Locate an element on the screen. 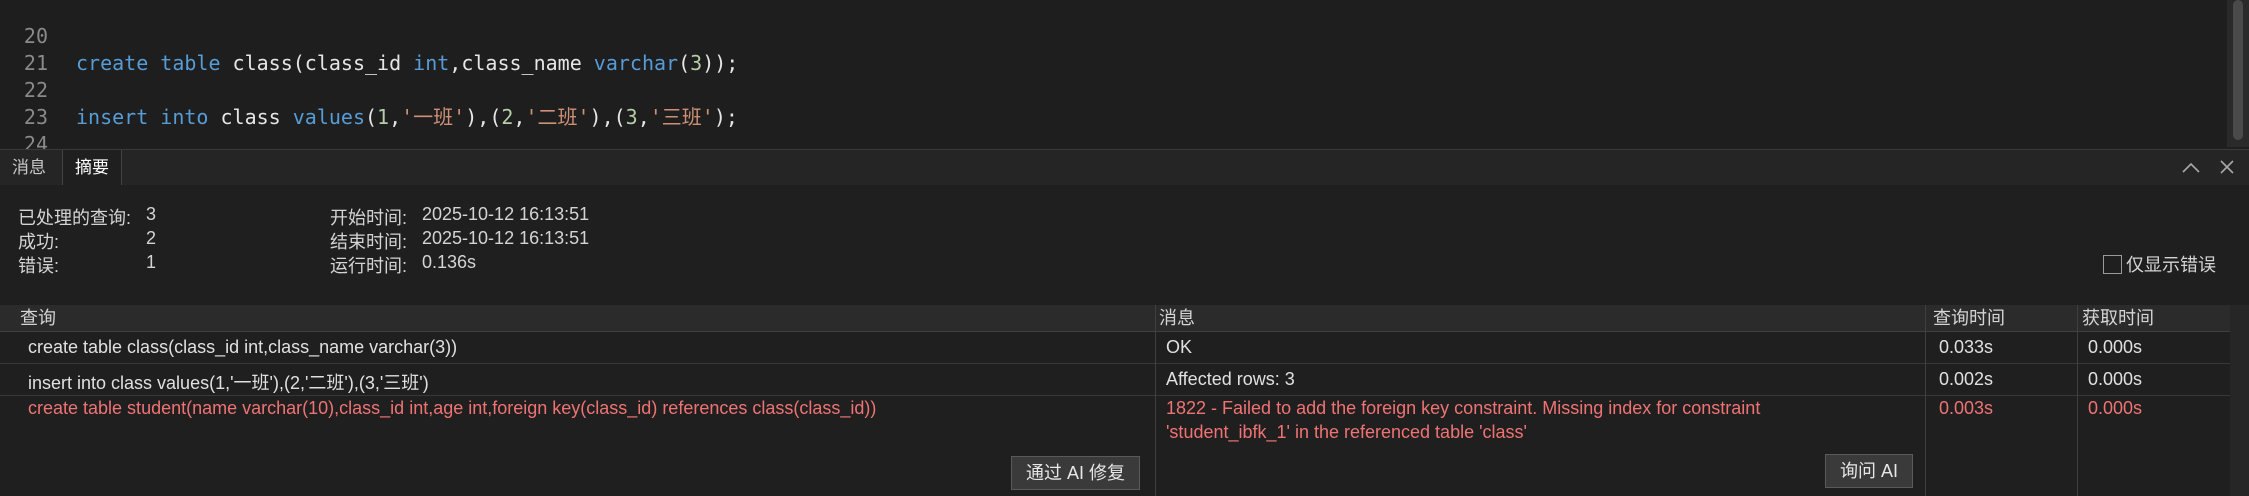 Image resolution: width=2249 pixels, height=496 pixels. code-token: create table is located at coordinates (154, 63).